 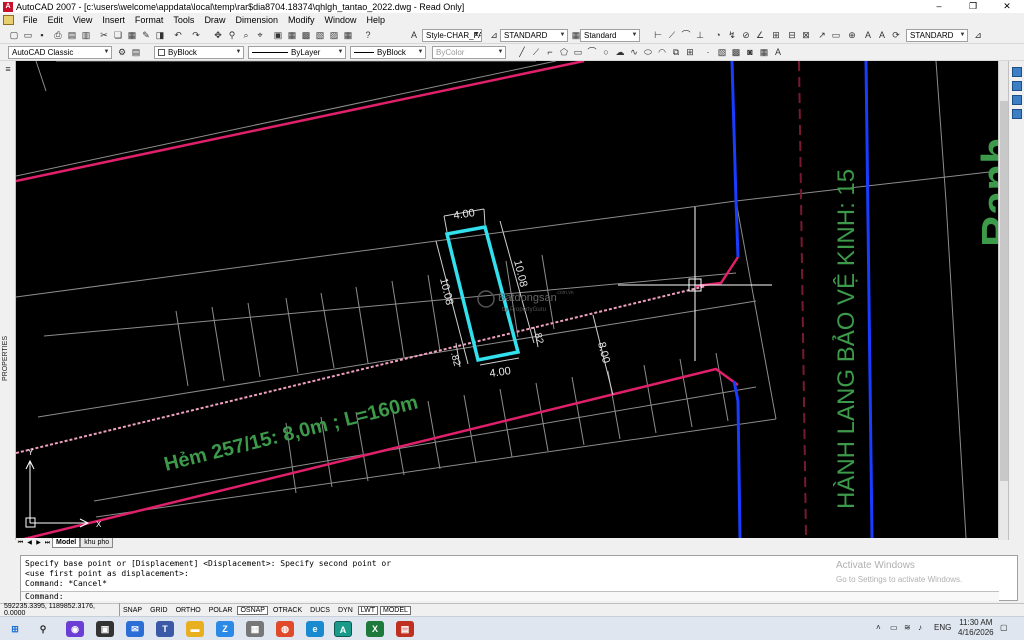 What do you see at coordinates (1017, 72) in the screenshot?
I see `pan-realtime-icon` at bounding box center [1017, 72].